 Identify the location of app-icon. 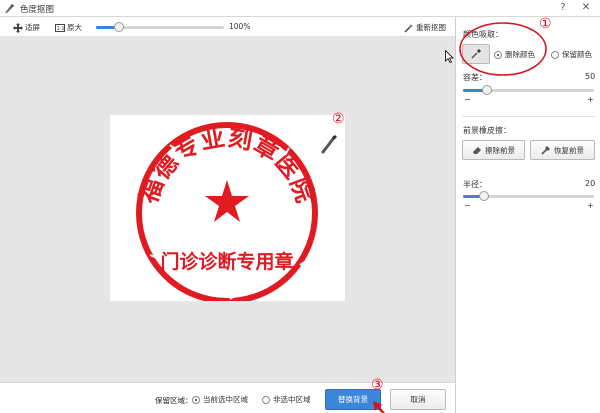
(9, 8).